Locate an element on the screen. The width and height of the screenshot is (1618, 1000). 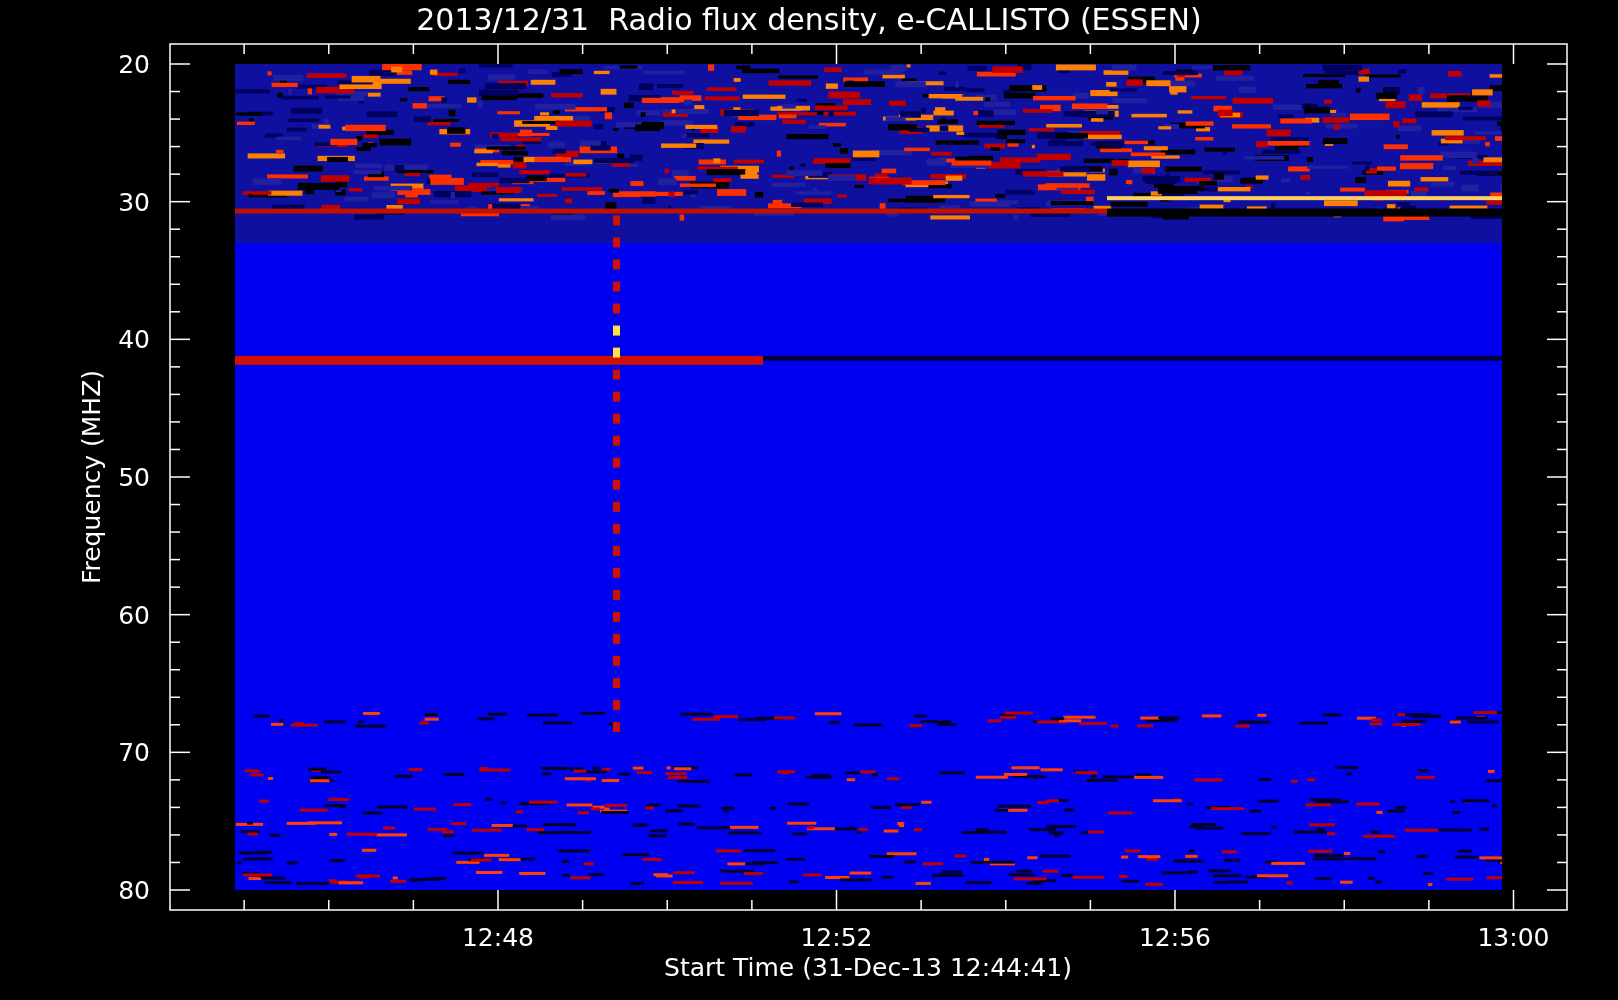
y-axis-label: Frequency (MHZ) is located at coordinates (91, 477).